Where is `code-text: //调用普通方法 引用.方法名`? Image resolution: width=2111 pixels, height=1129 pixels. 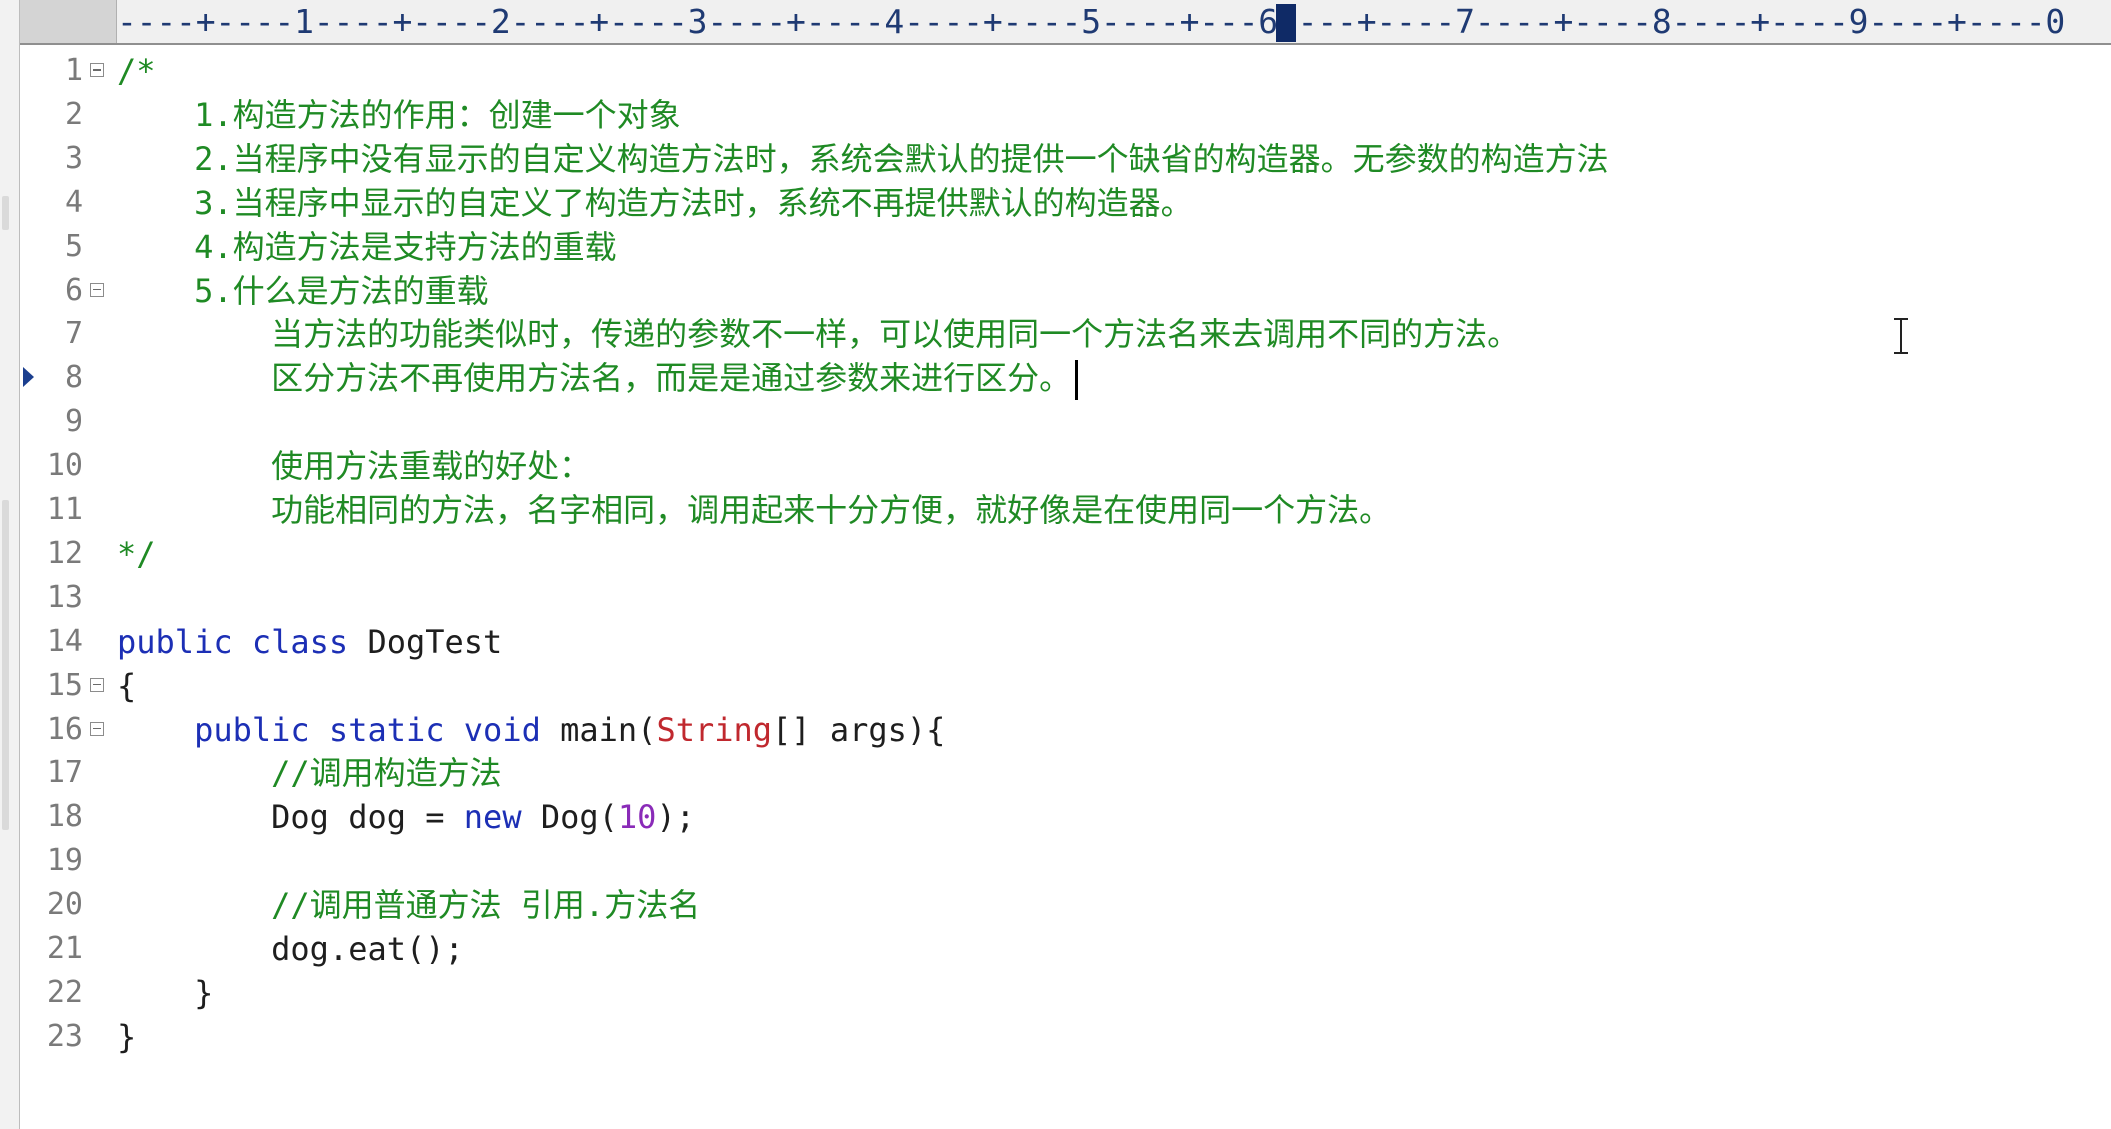
code-text: //调用普通方法 引用.方法名 is located at coordinates (408, 905).